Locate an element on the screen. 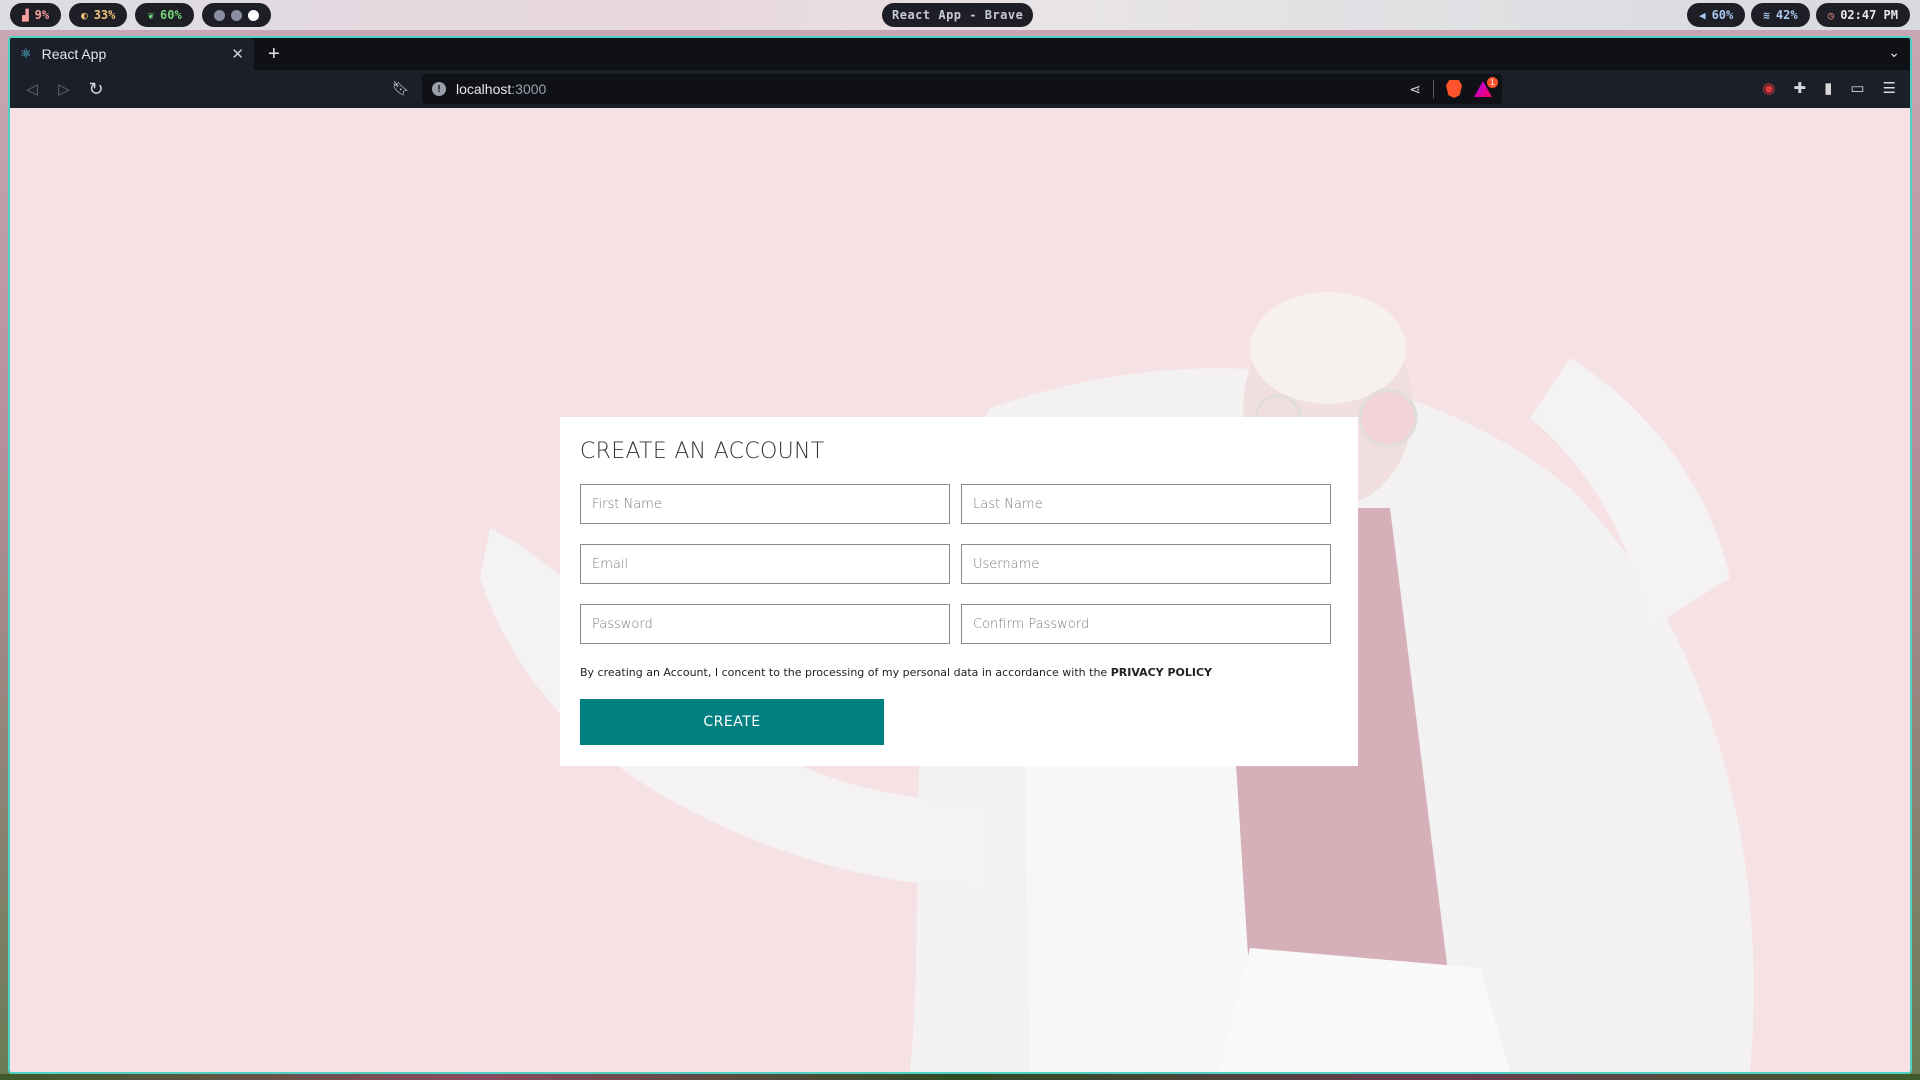  email-input is located at coordinates (765, 564).